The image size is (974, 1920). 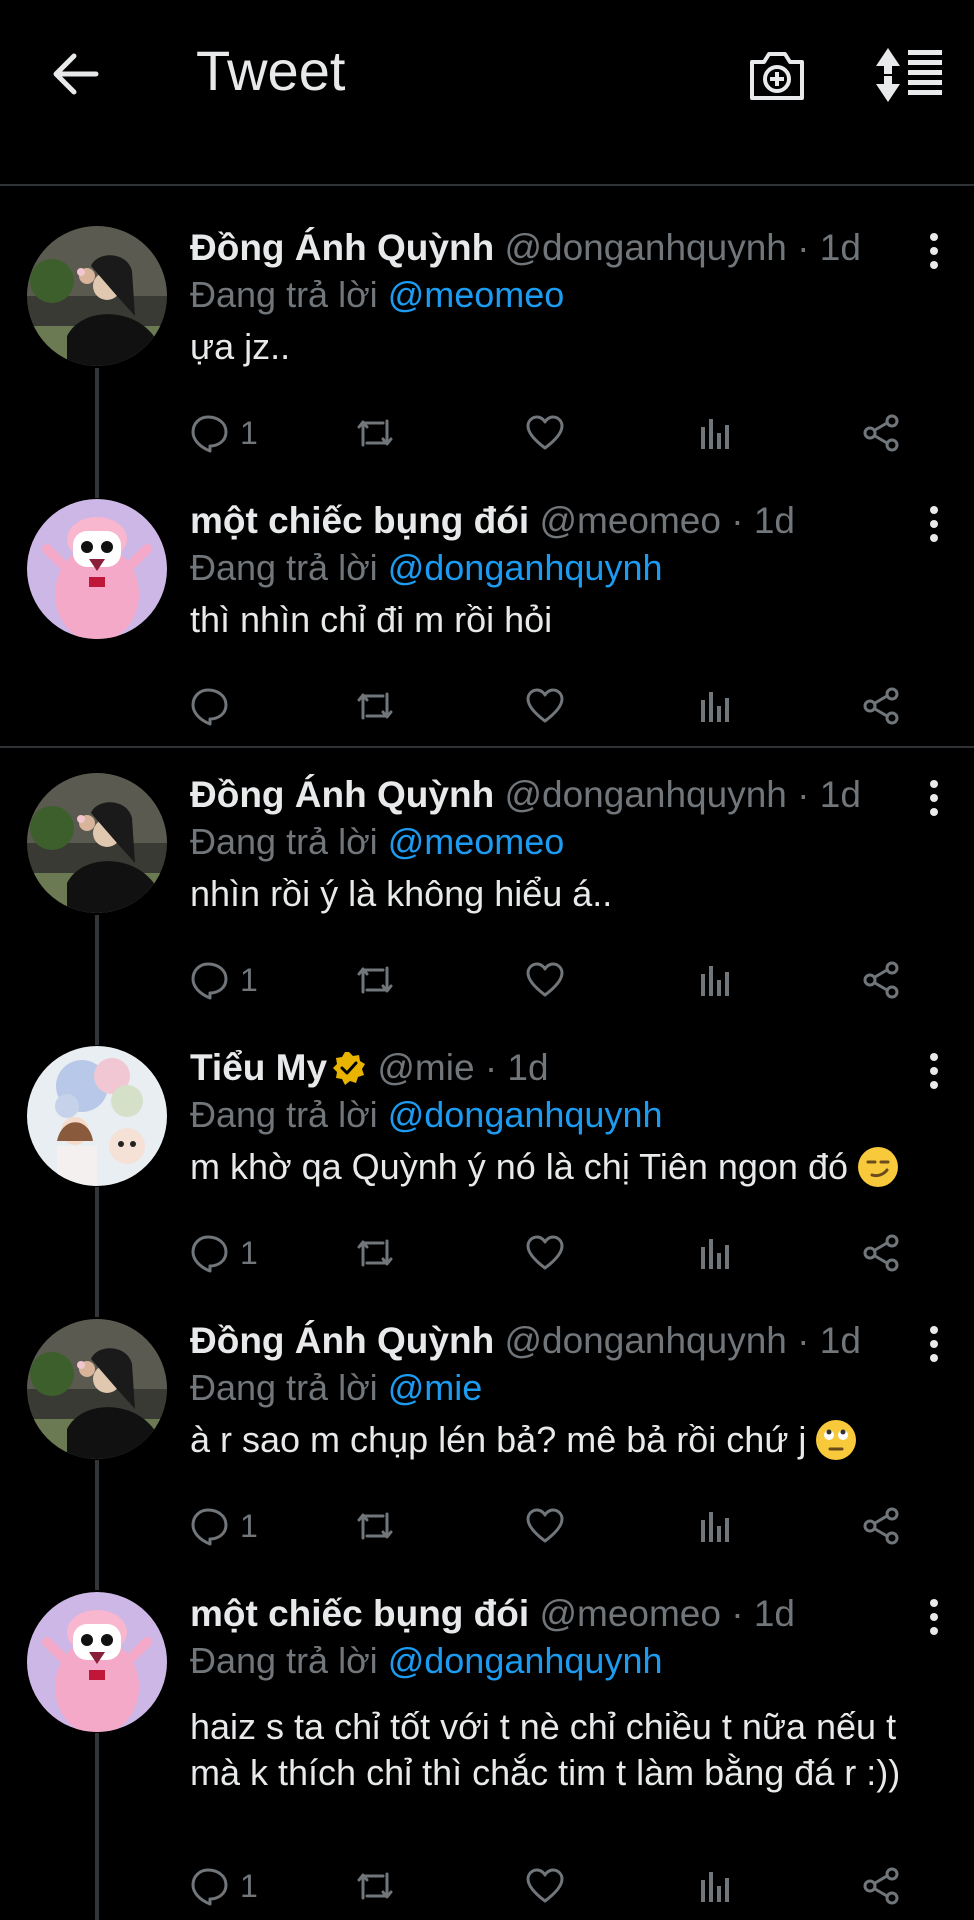 What do you see at coordinates (240, 346) in the screenshot?
I see `tweet-text: ựa jz..` at bounding box center [240, 346].